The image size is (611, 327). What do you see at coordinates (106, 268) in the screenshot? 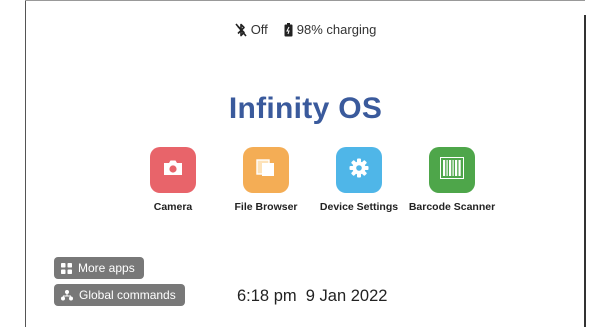
I see `more-apps-label: More apps` at bounding box center [106, 268].